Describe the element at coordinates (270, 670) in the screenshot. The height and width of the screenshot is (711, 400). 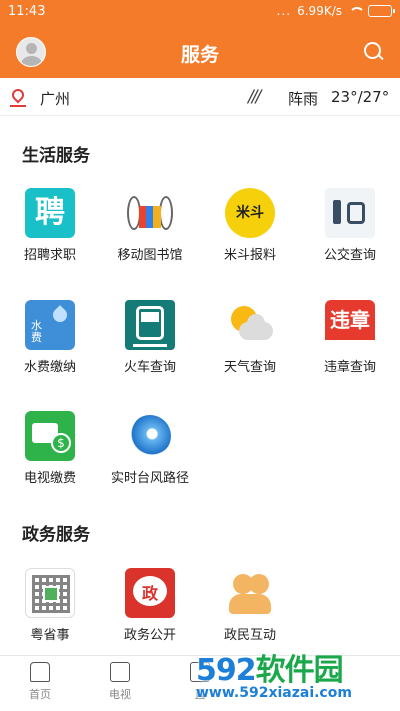
I see `watermark-brand: 592软件园` at that location.